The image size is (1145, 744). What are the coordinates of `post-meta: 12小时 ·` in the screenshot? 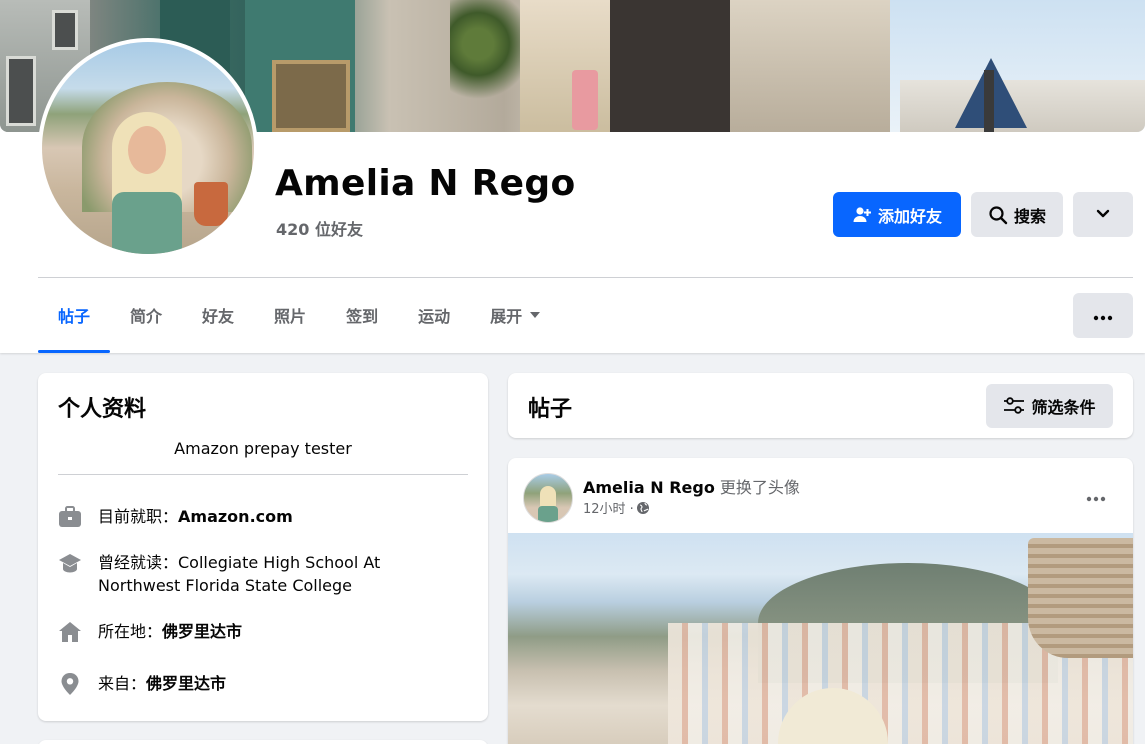 It's located at (616, 507).